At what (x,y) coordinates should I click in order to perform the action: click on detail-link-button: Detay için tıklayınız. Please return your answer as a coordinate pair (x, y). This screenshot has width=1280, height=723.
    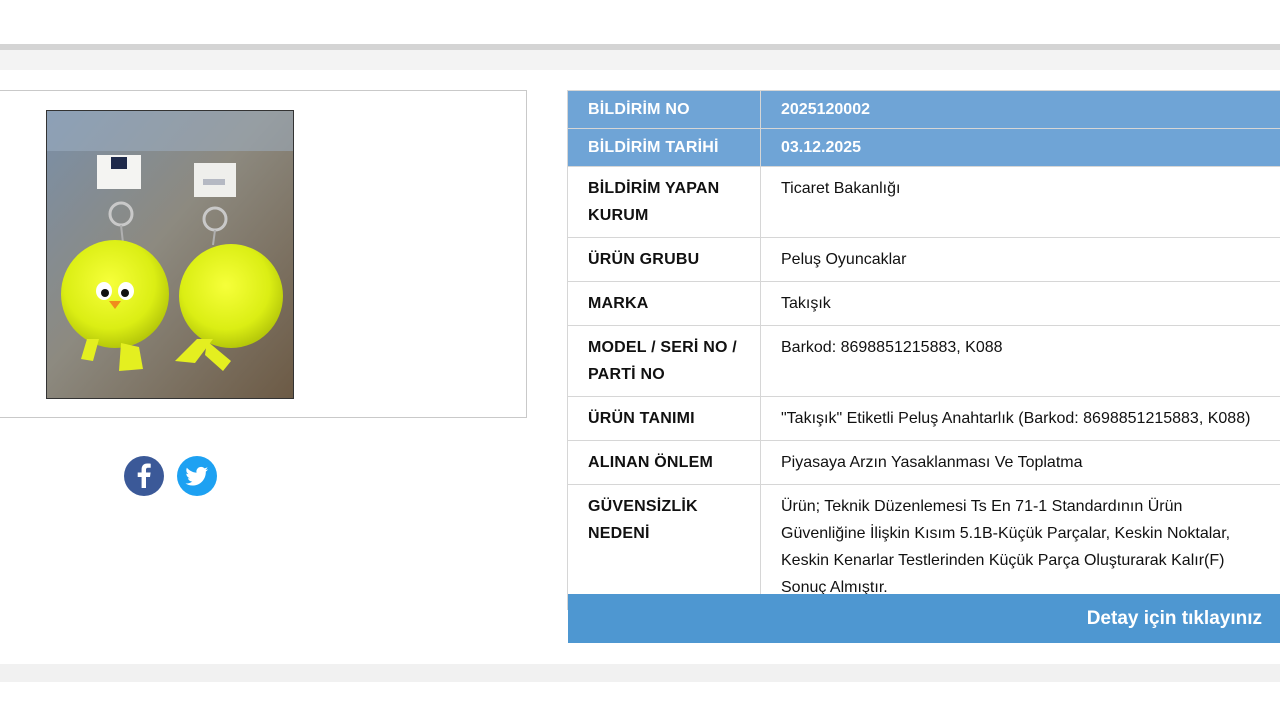
    Looking at the image, I should click on (924, 618).